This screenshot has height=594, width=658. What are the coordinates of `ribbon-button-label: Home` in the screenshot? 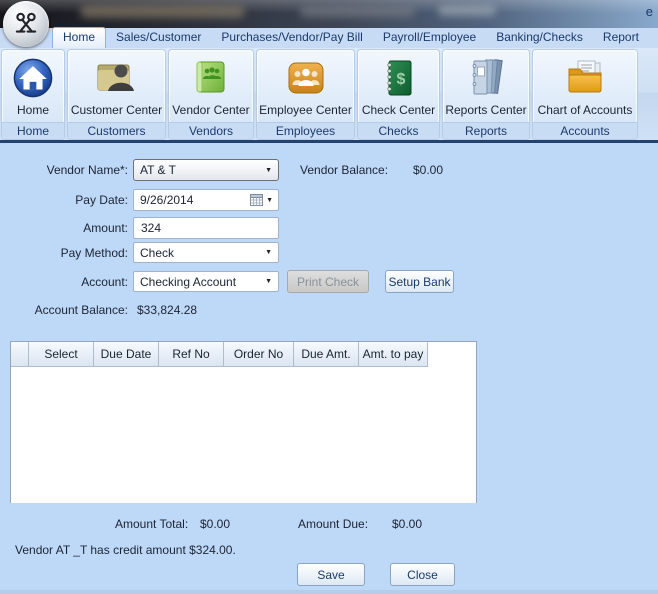 It's located at (32, 110).